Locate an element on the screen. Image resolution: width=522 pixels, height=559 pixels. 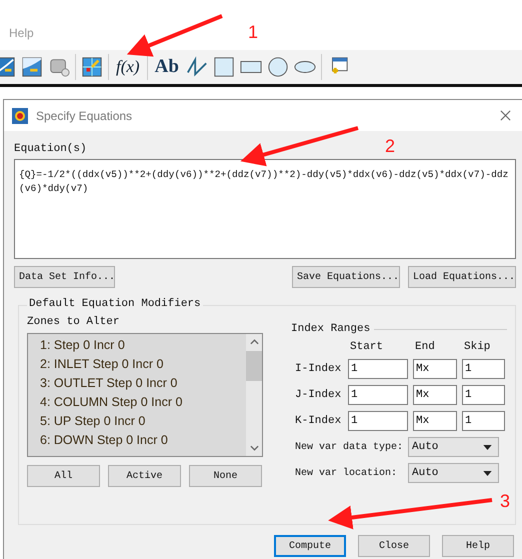
window-title: Specify Equations is located at coordinates (85, 115).